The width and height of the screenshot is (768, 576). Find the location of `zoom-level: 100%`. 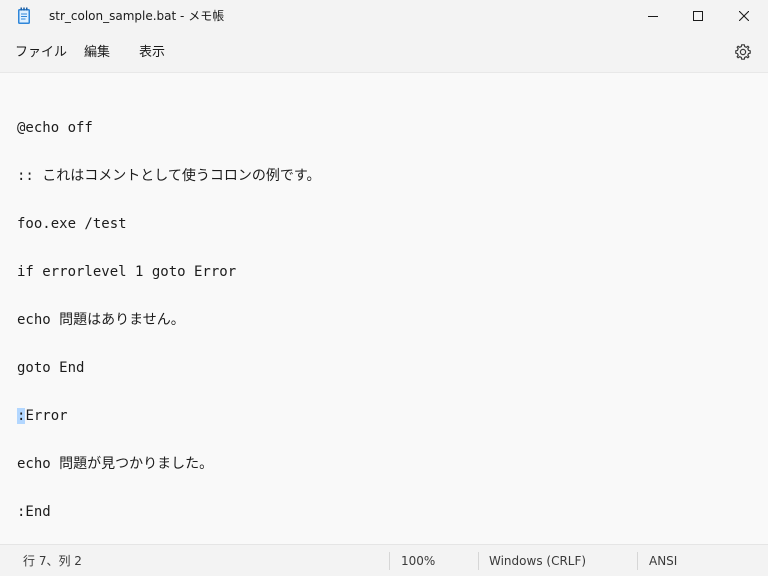

zoom-level: 100% is located at coordinates (418, 561).